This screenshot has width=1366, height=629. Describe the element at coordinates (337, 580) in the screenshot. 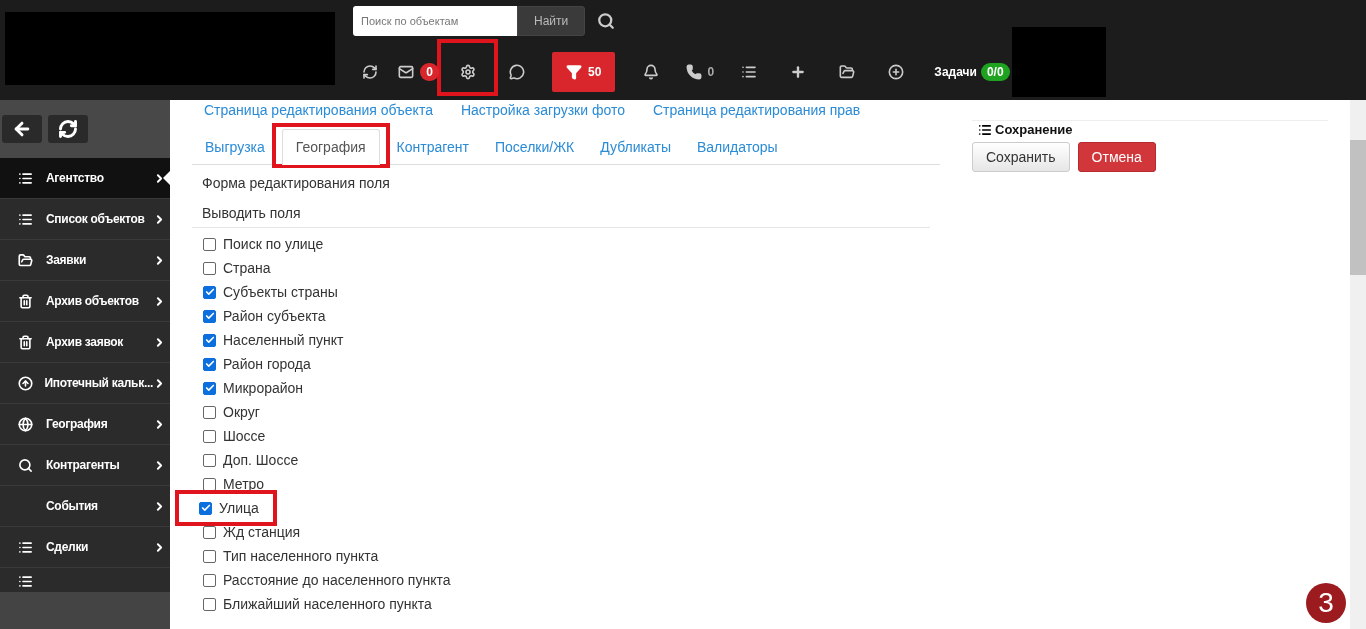

I see `checkbox-label: Расстояние до населенного пункта` at that location.